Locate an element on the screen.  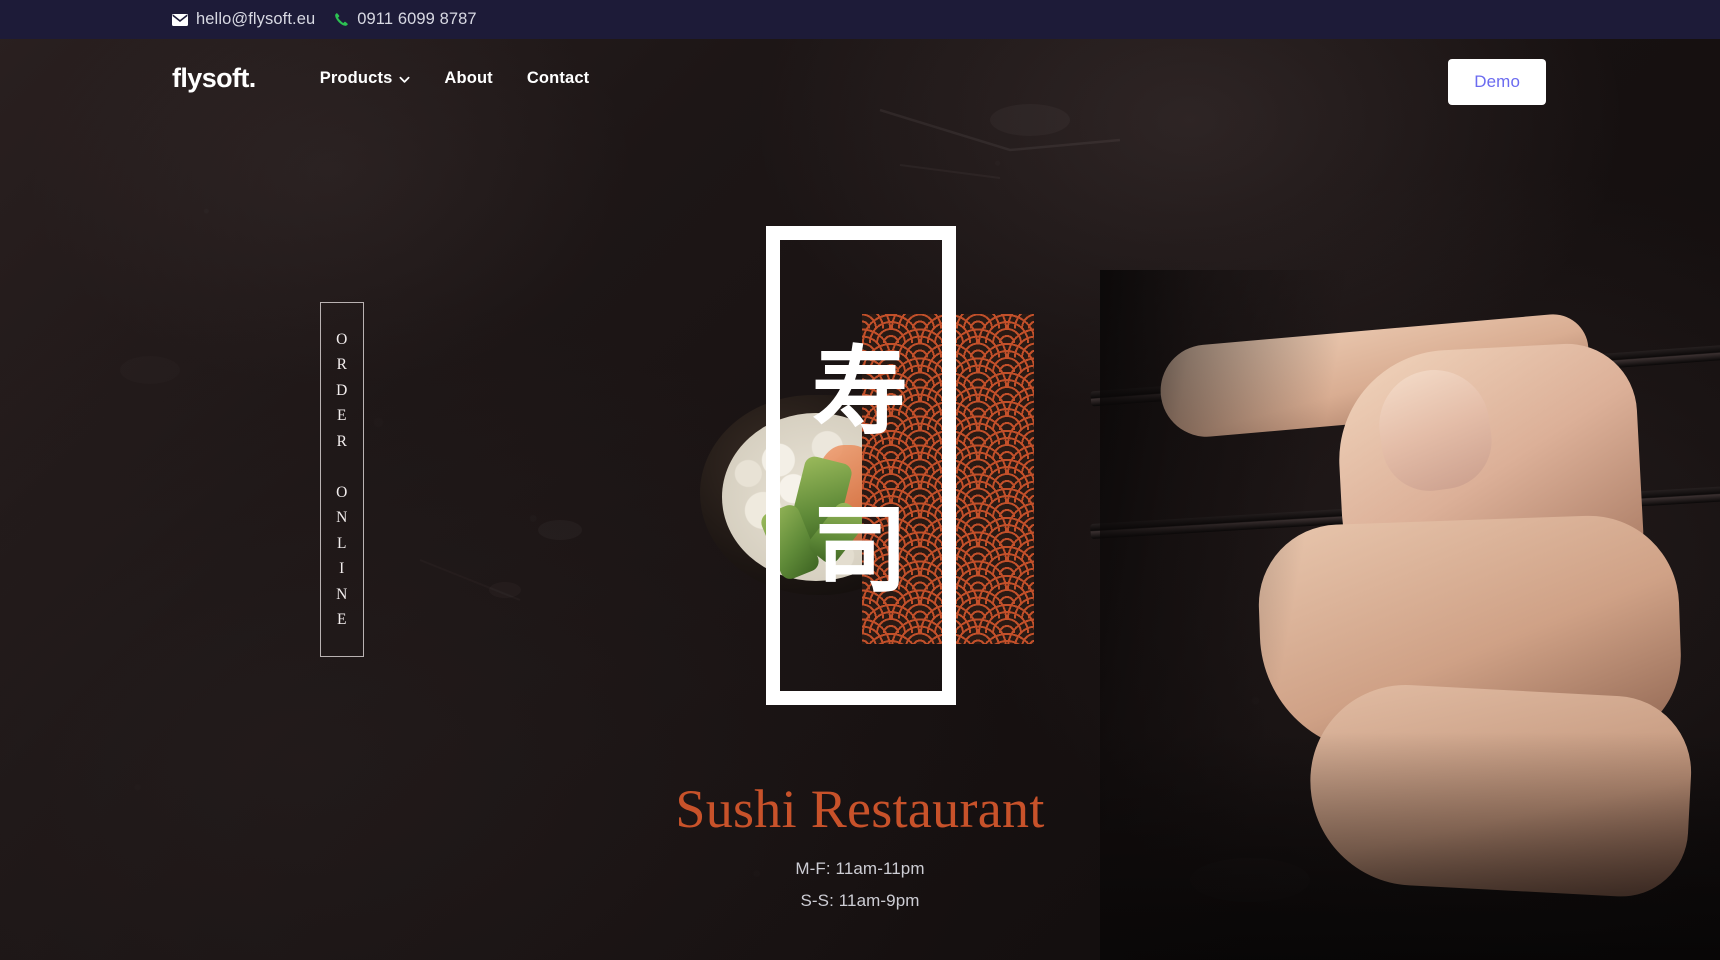
kanji-sushi-second: 司 is located at coordinates (860, 550).